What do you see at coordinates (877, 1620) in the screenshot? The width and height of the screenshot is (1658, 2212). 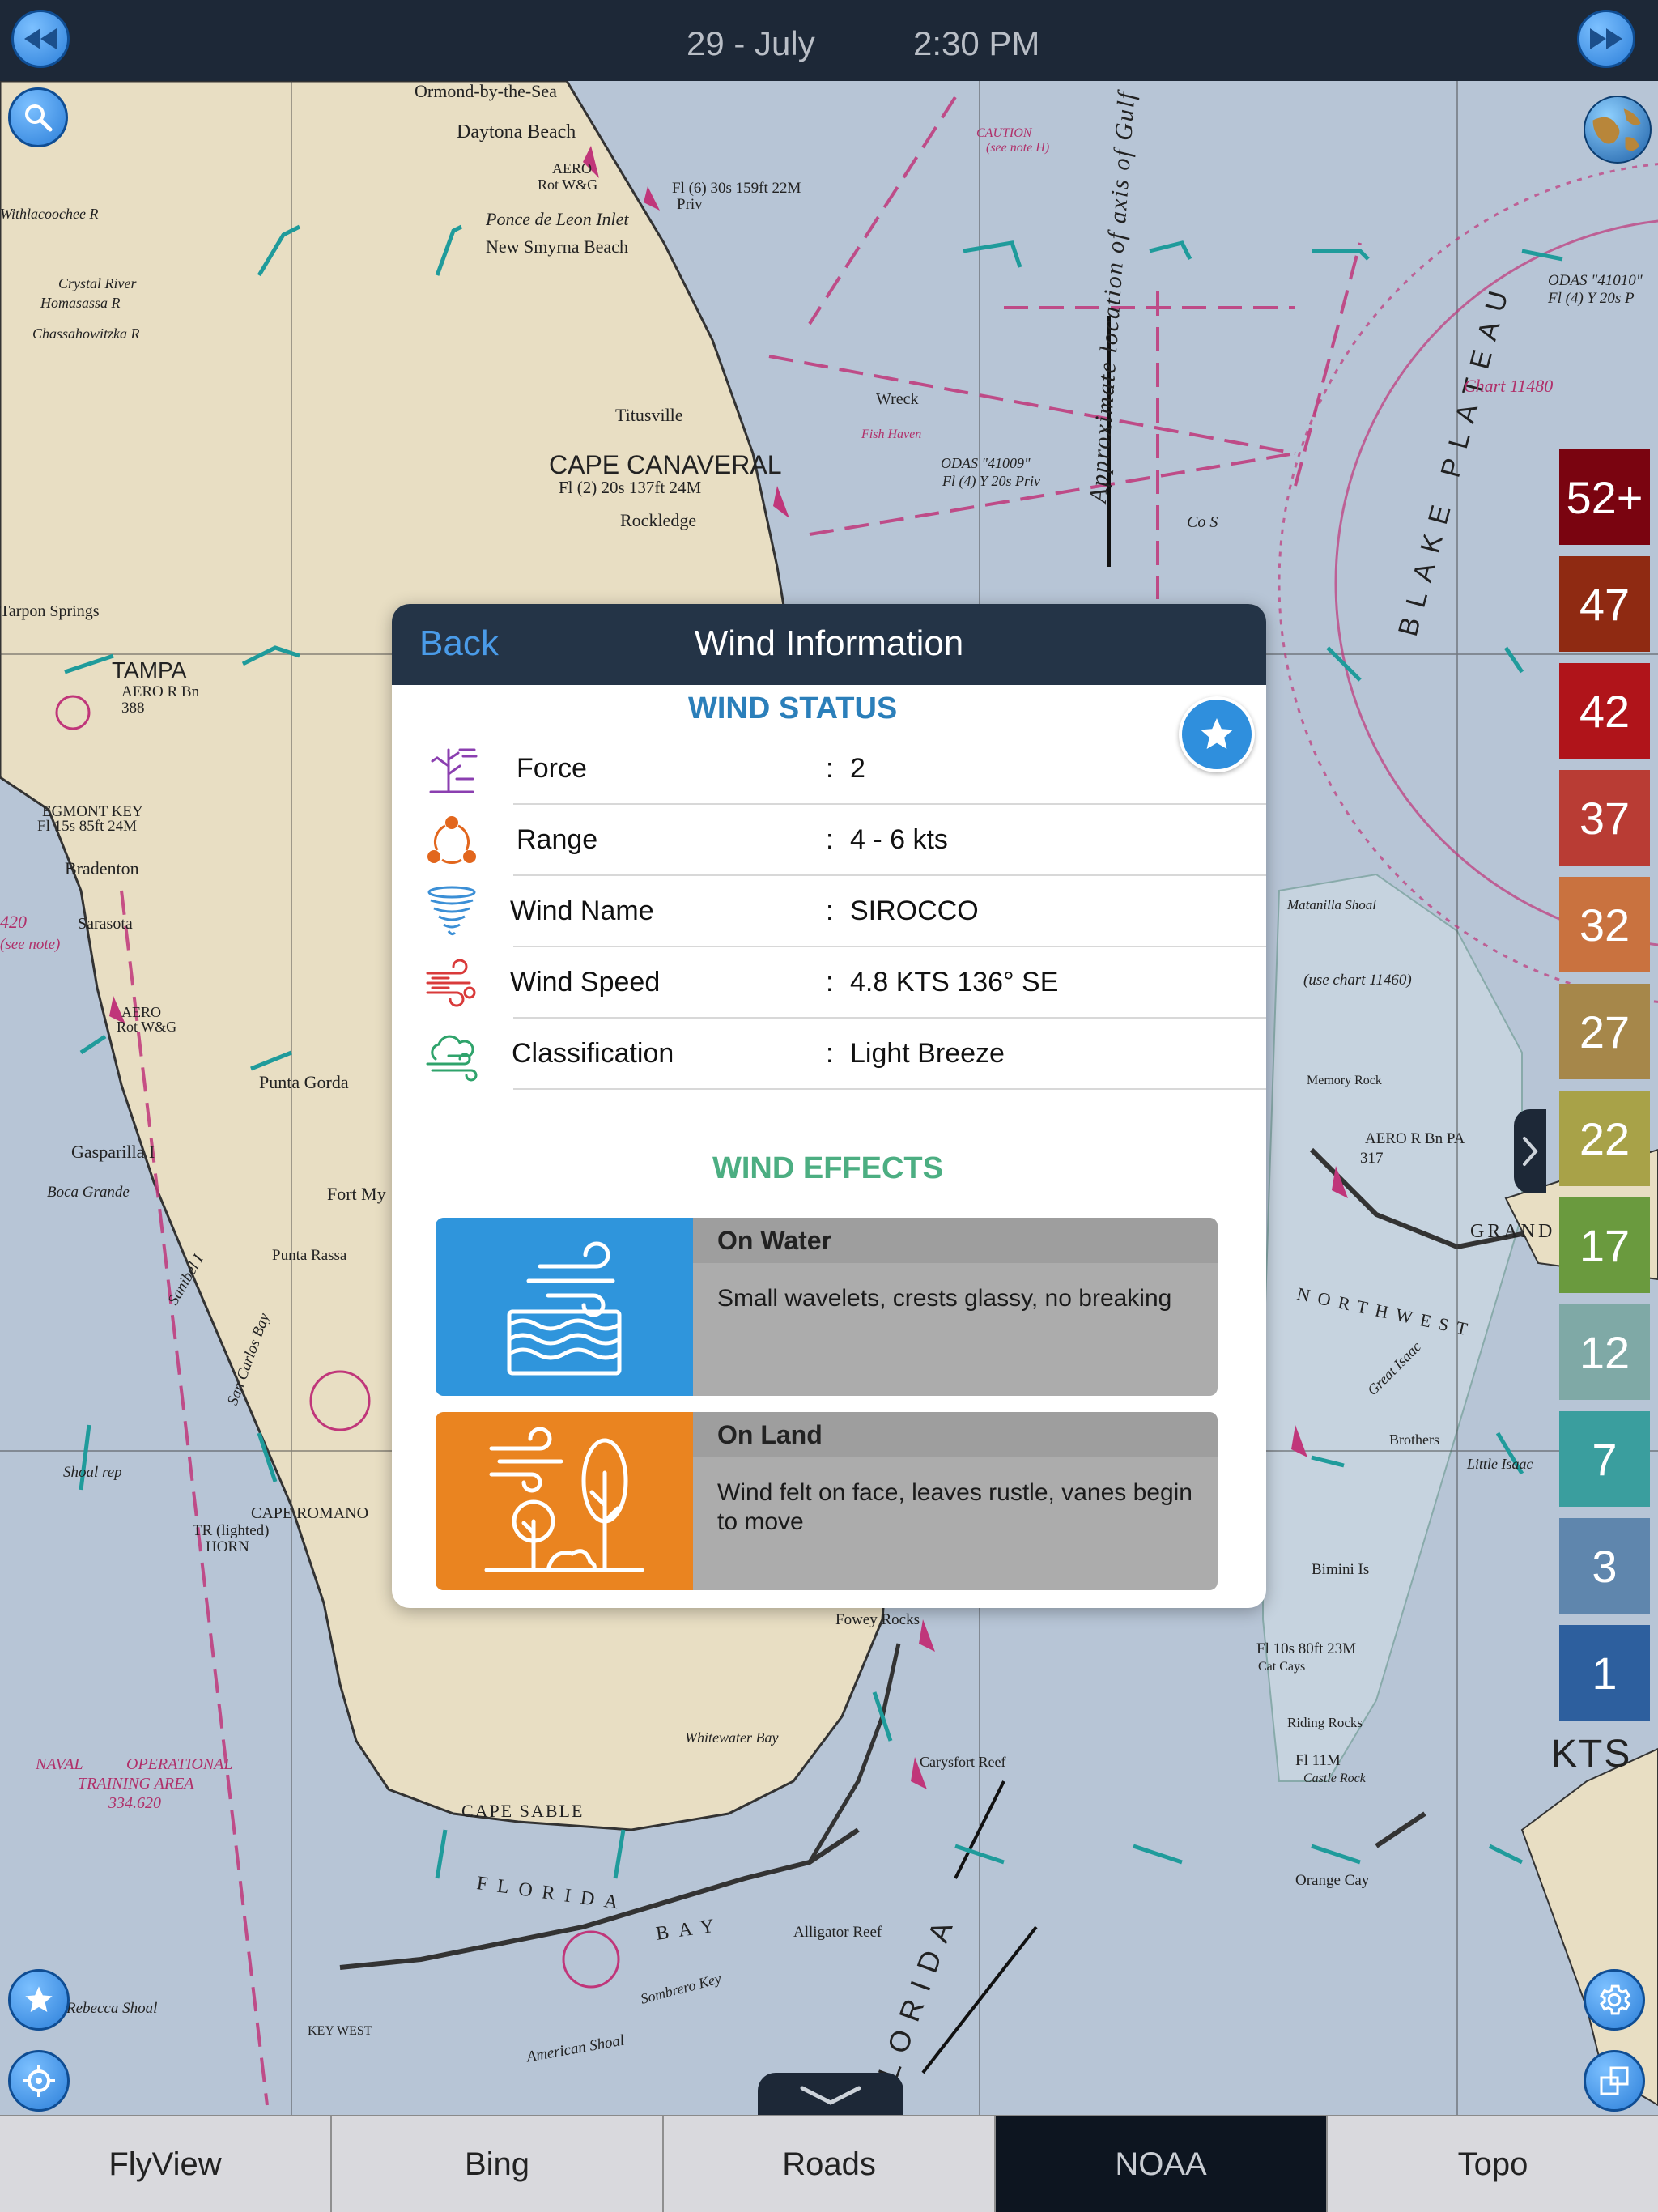 I see `map-label: Fowey Rocks` at bounding box center [877, 1620].